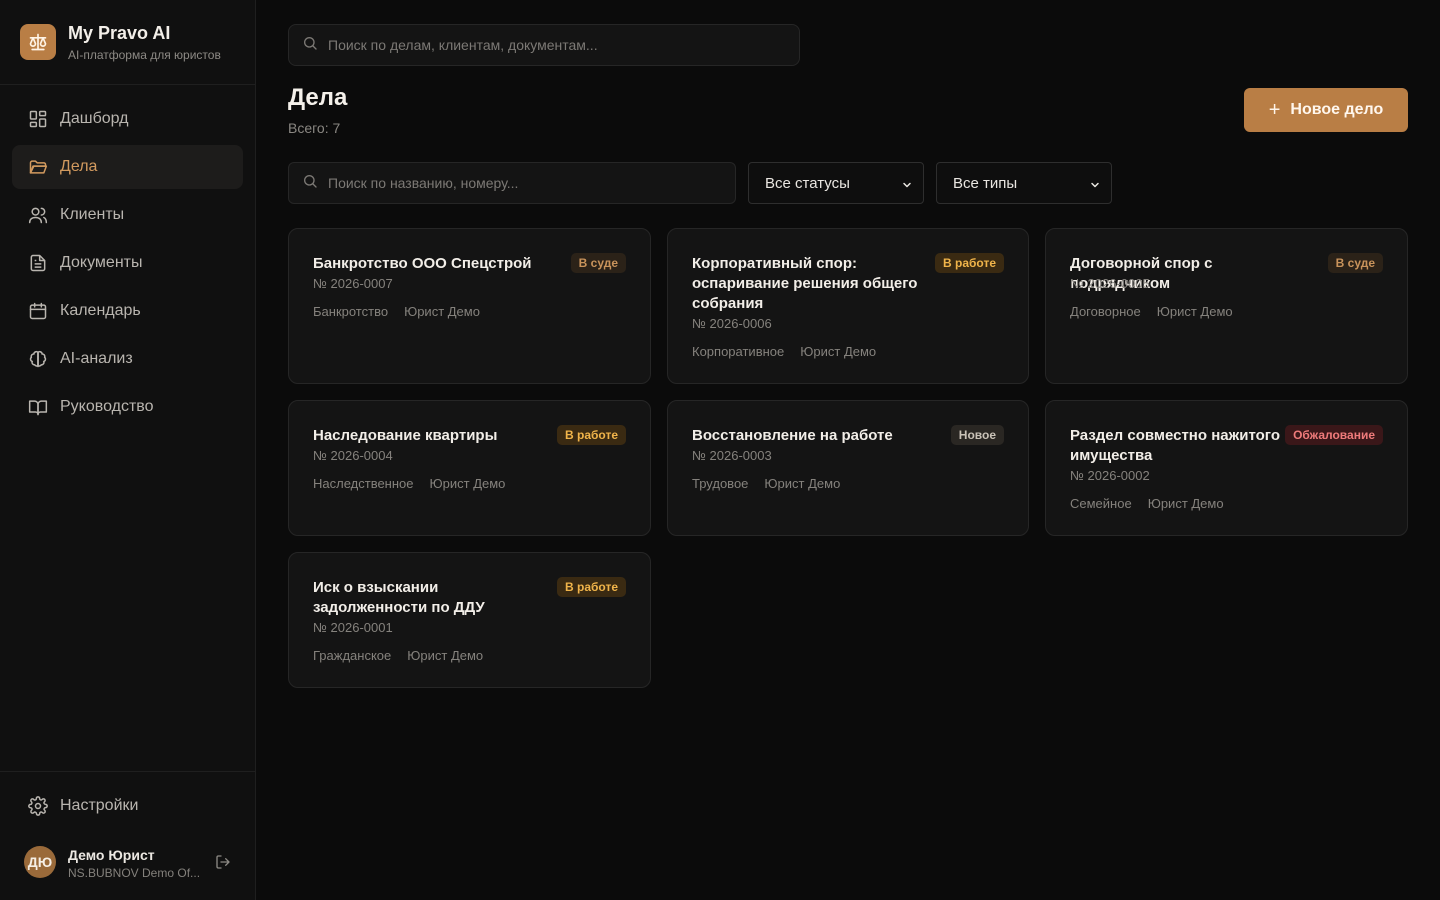 This screenshot has width=1440, height=900. What do you see at coordinates (96, 358) in the screenshot?
I see `sidebar-item-label: AI-анализ` at bounding box center [96, 358].